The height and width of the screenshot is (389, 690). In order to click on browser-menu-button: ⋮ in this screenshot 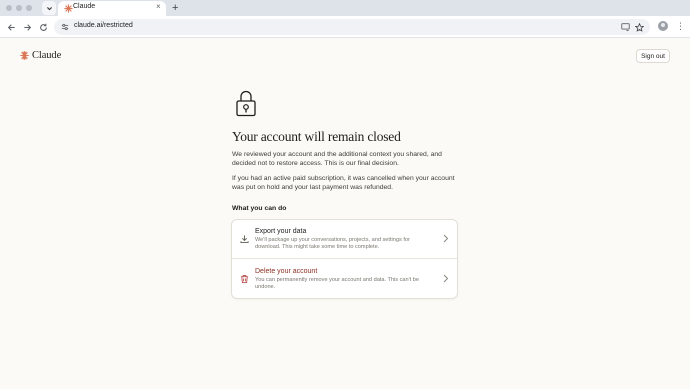, I will do `click(680, 26)`.